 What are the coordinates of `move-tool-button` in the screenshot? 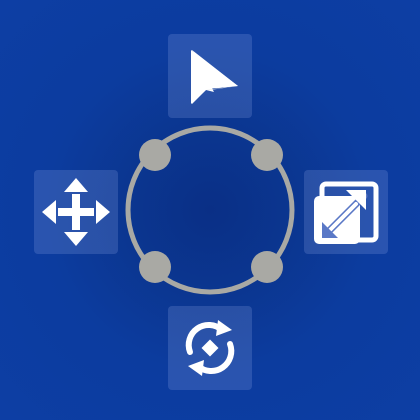 It's located at (76, 212).